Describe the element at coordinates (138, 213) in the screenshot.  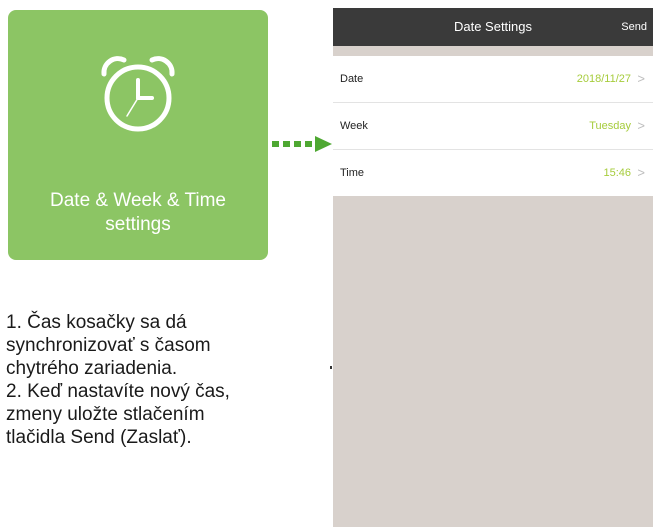
I see `tile-label: Date & Week & Time settings` at that location.